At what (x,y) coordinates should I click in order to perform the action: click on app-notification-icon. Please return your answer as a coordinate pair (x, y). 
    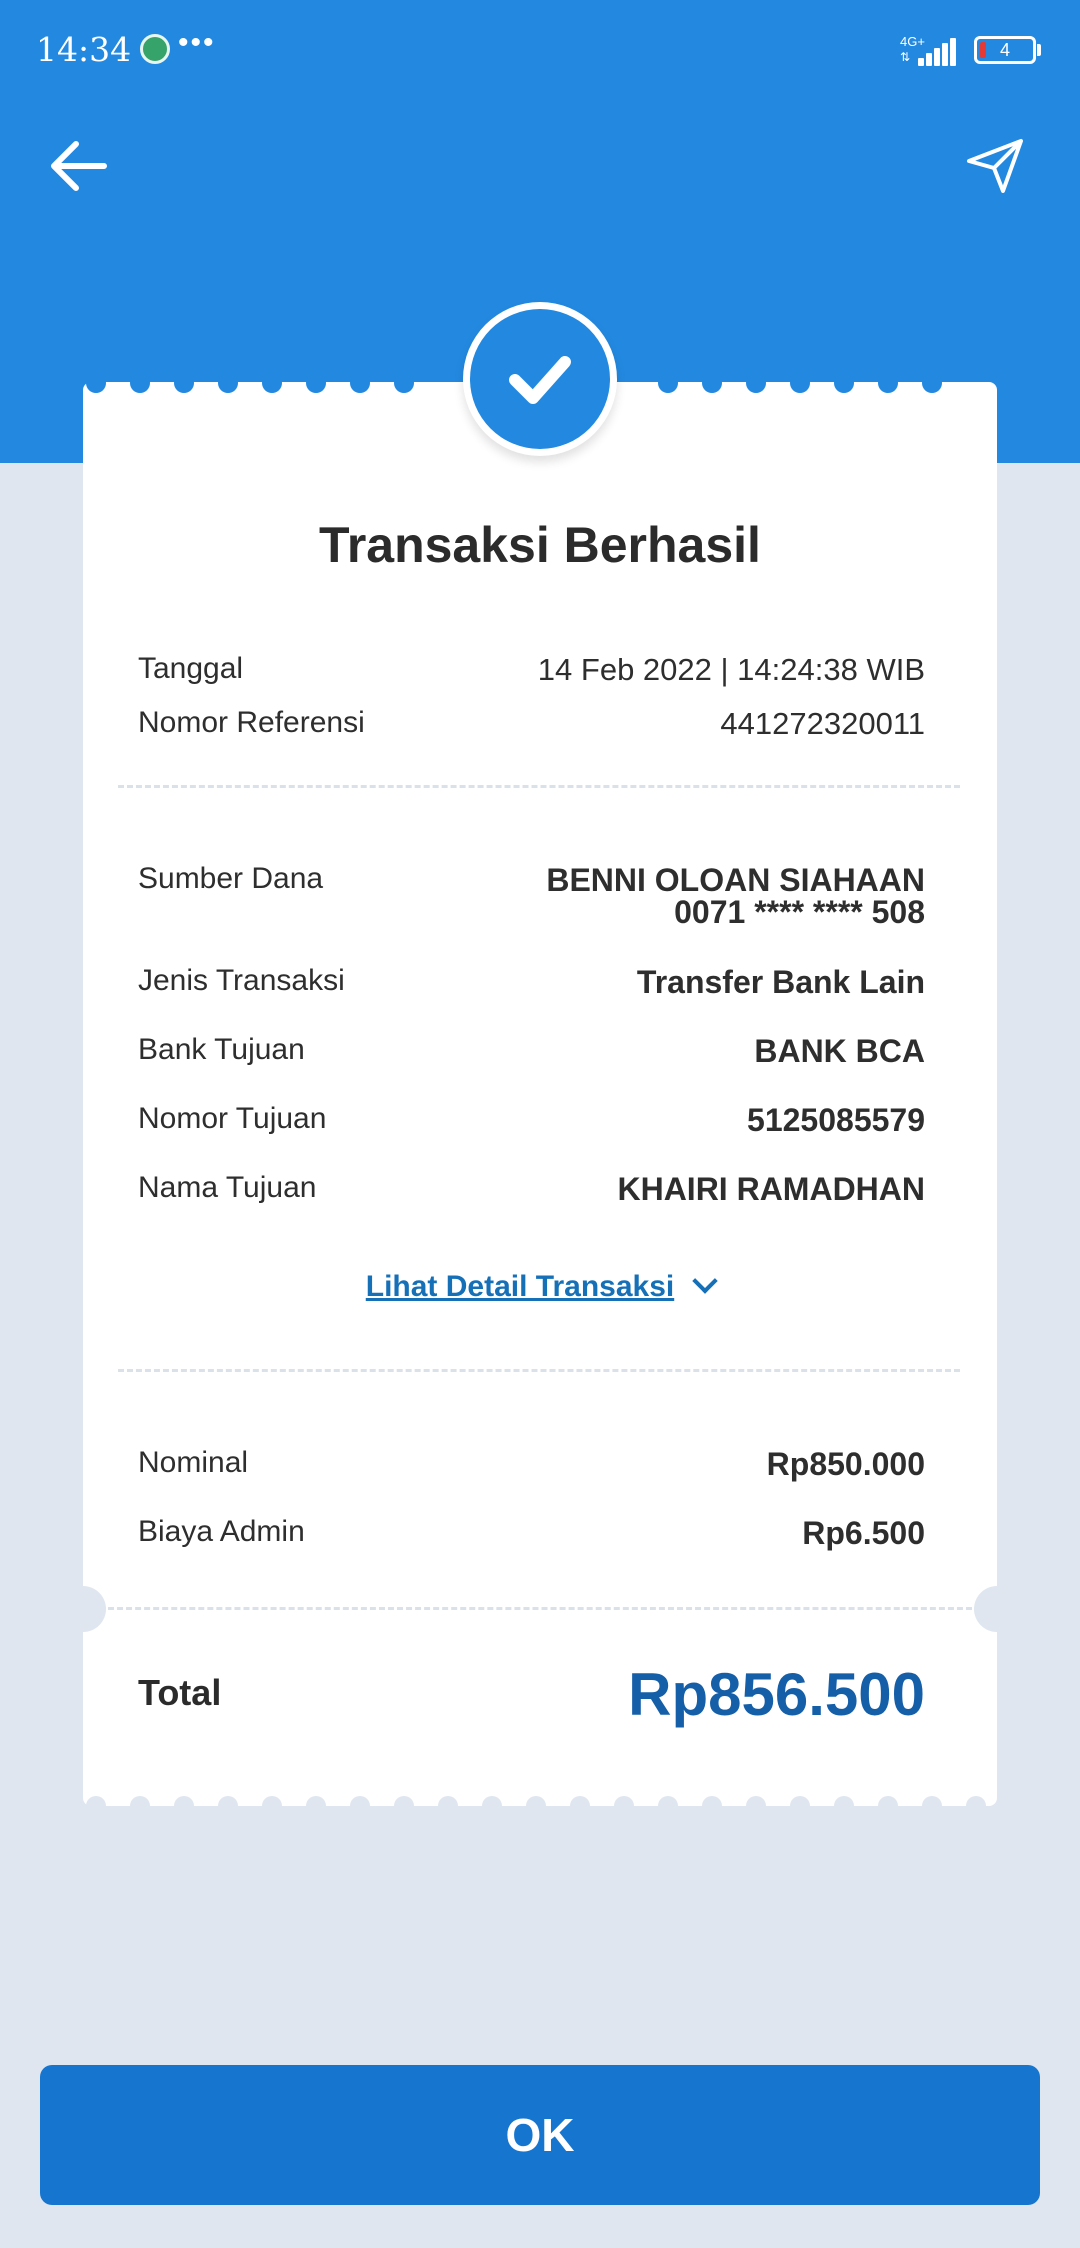
    Looking at the image, I should click on (155, 49).